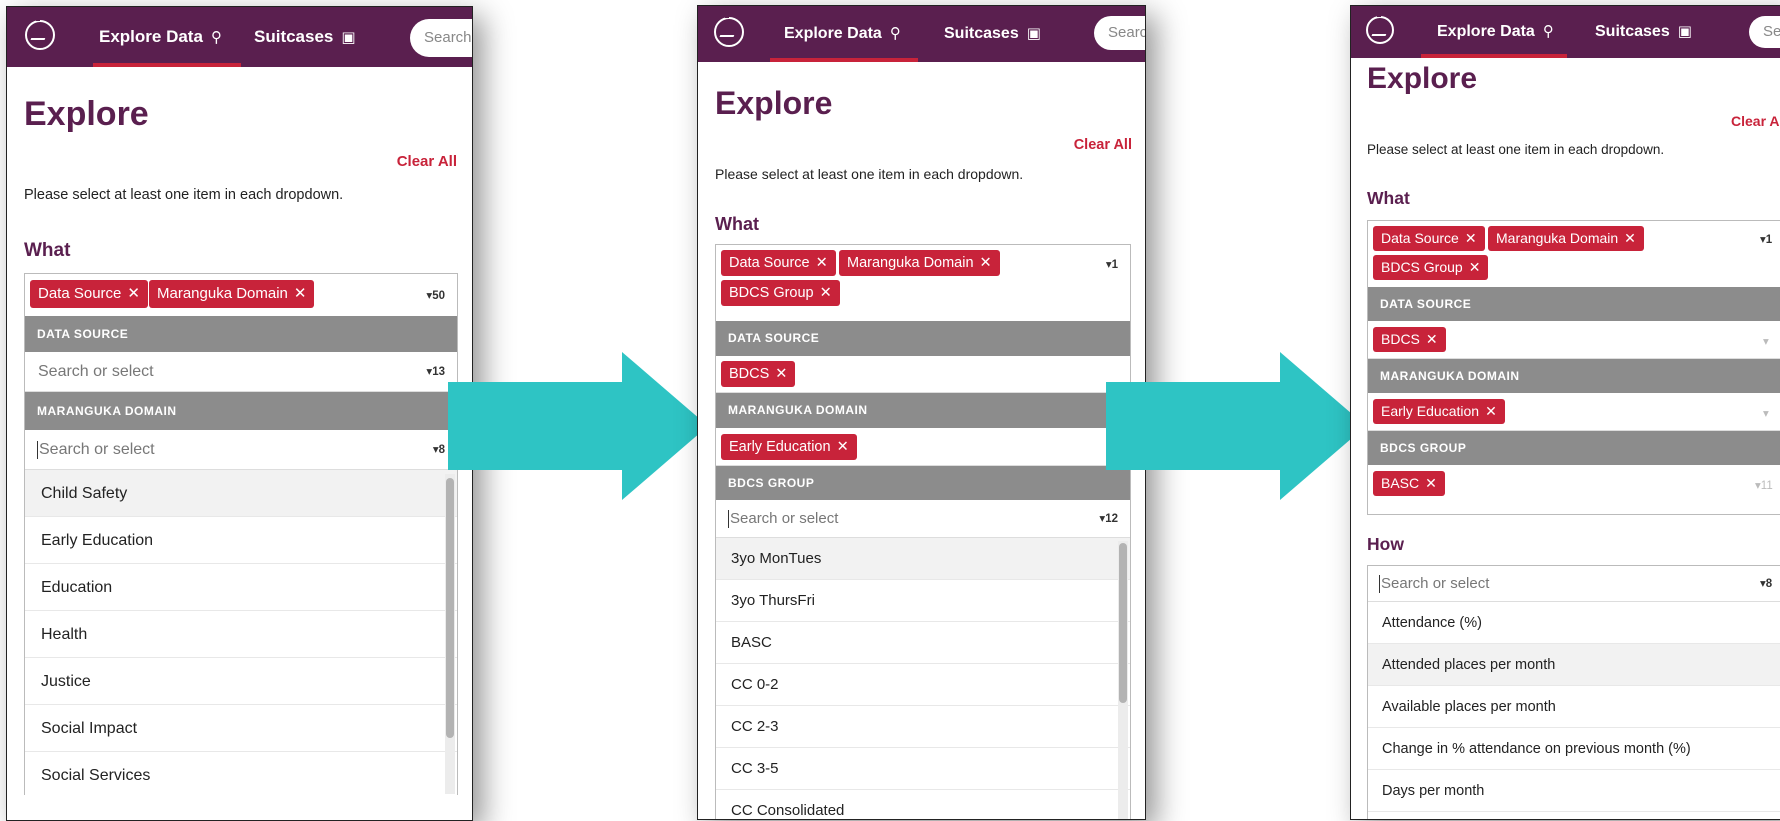 The image size is (1780, 821). Describe the element at coordinates (241, 681) in the screenshot. I see `option-item: Justice` at that location.